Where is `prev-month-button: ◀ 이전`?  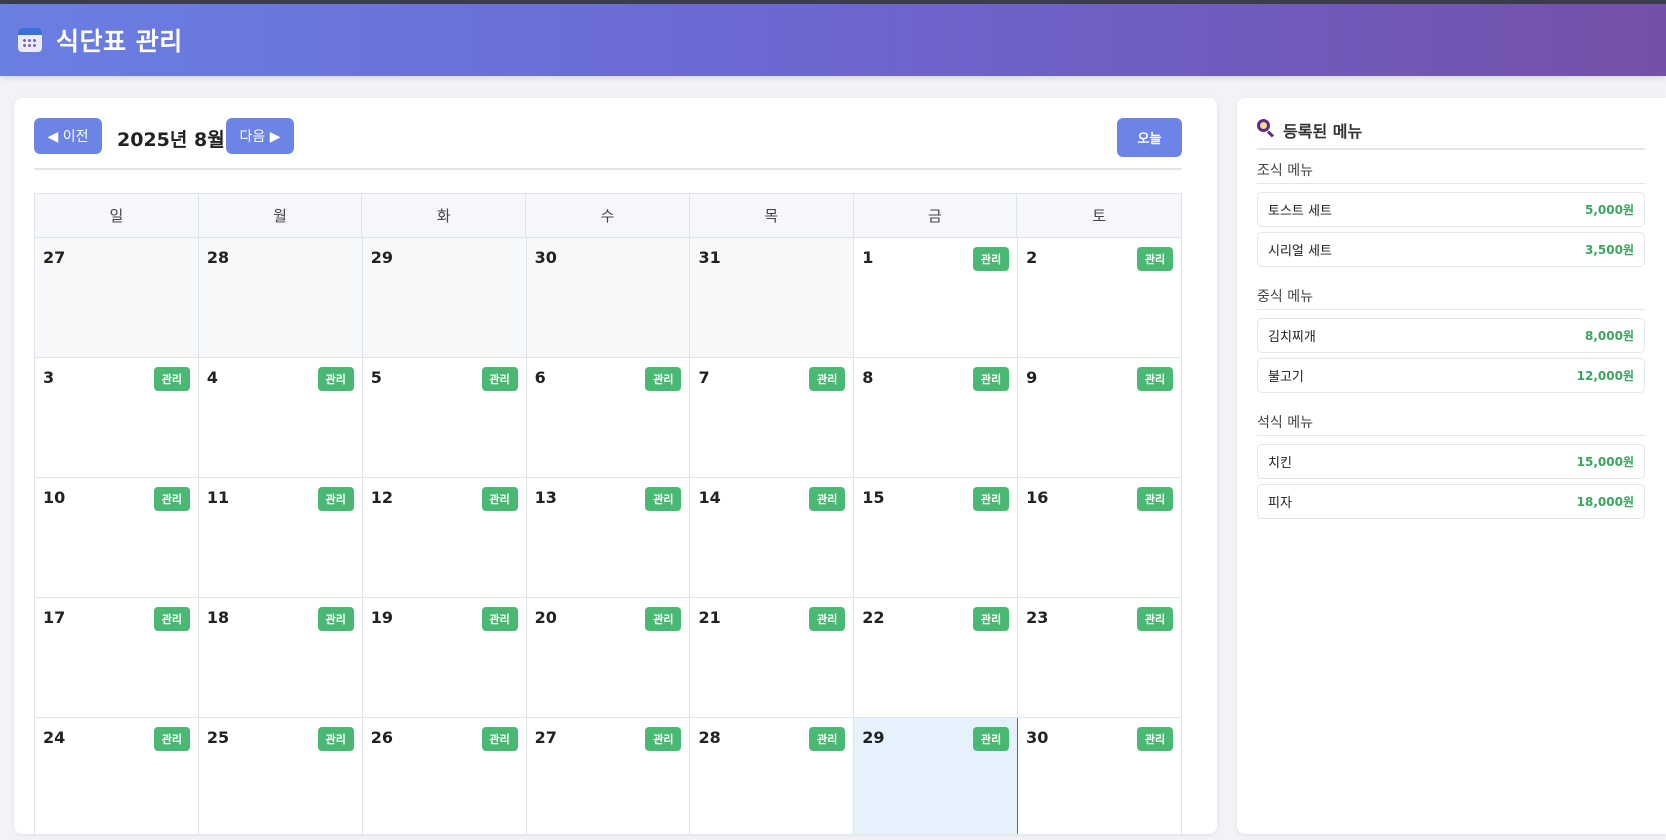
prev-month-button: ◀ 이전 is located at coordinates (68, 136).